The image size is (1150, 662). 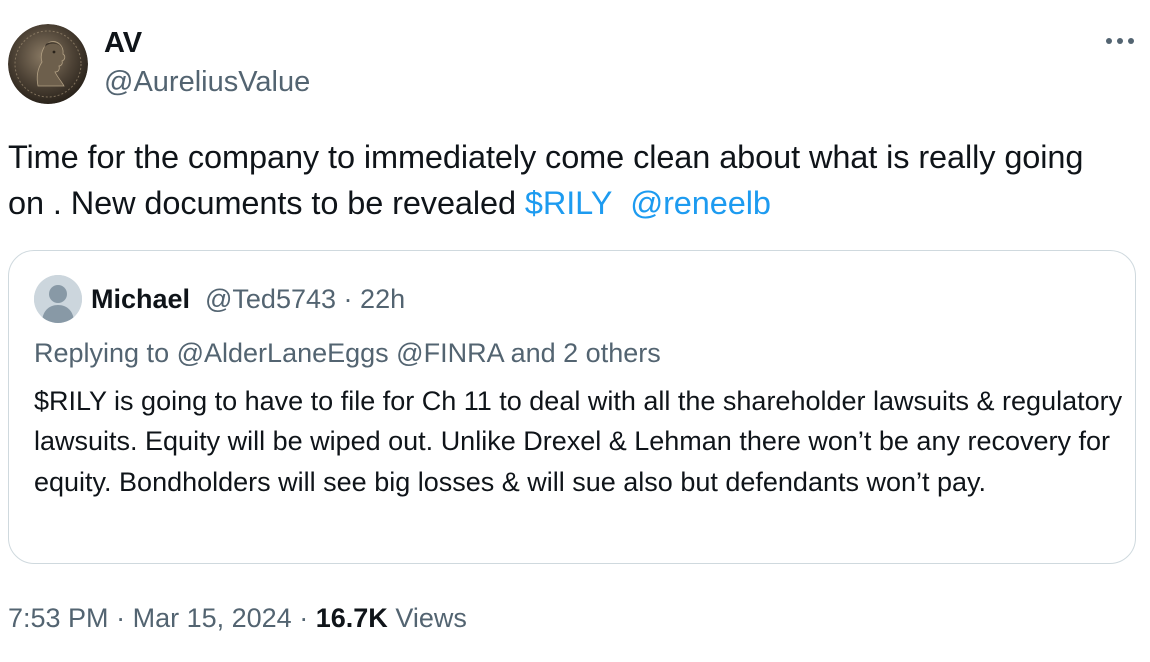 I want to click on author-name: AV, so click(x=123, y=43).